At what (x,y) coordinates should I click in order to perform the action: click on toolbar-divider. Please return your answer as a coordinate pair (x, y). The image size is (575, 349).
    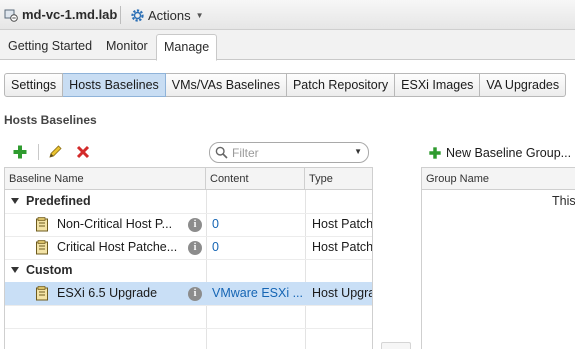
    Looking at the image, I should click on (38, 152).